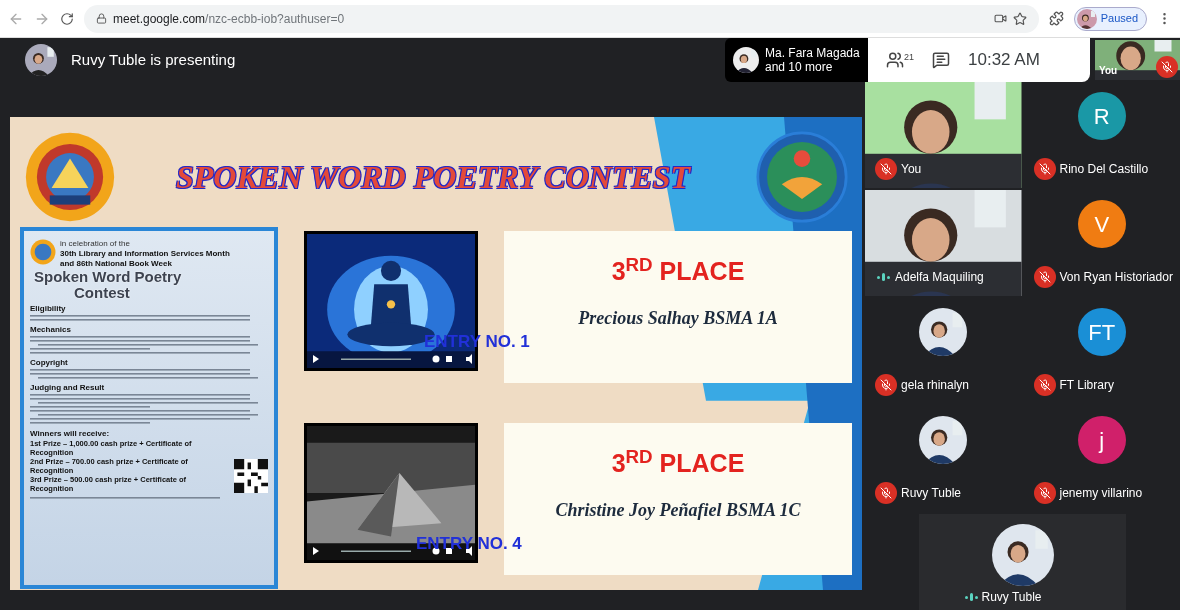  Describe the element at coordinates (1019, 18) in the screenshot. I see `bookmark-star-icon` at that location.